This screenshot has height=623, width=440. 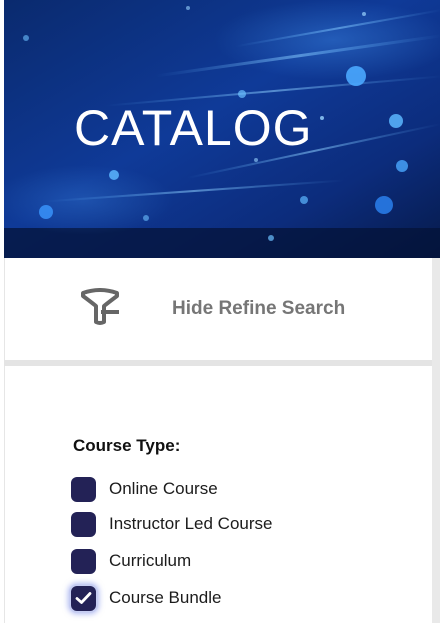 I want to click on checkmark-icon, so click(x=83, y=598).